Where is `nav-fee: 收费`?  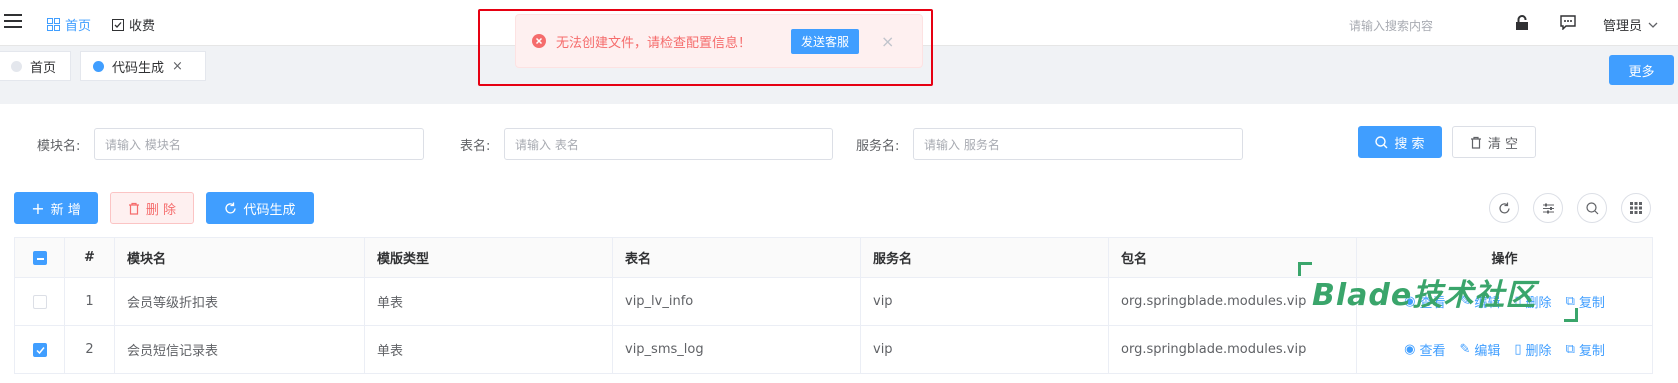
nav-fee: 收费 is located at coordinates (133, 24).